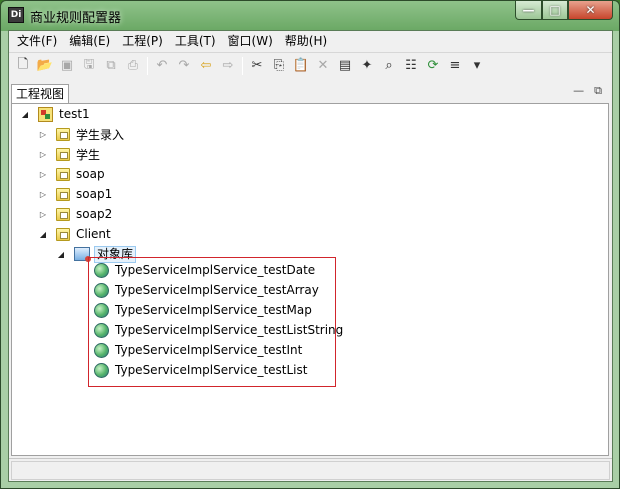 The height and width of the screenshot is (489, 620). What do you see at coordinates (89, 66) in the screenshot?
I see `save-icon: 🖫` at bounding box center [89, 66].